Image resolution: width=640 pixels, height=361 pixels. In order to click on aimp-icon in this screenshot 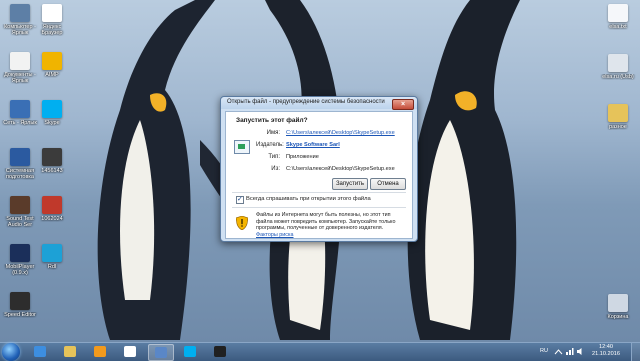, I will do `click(52, 61)`.